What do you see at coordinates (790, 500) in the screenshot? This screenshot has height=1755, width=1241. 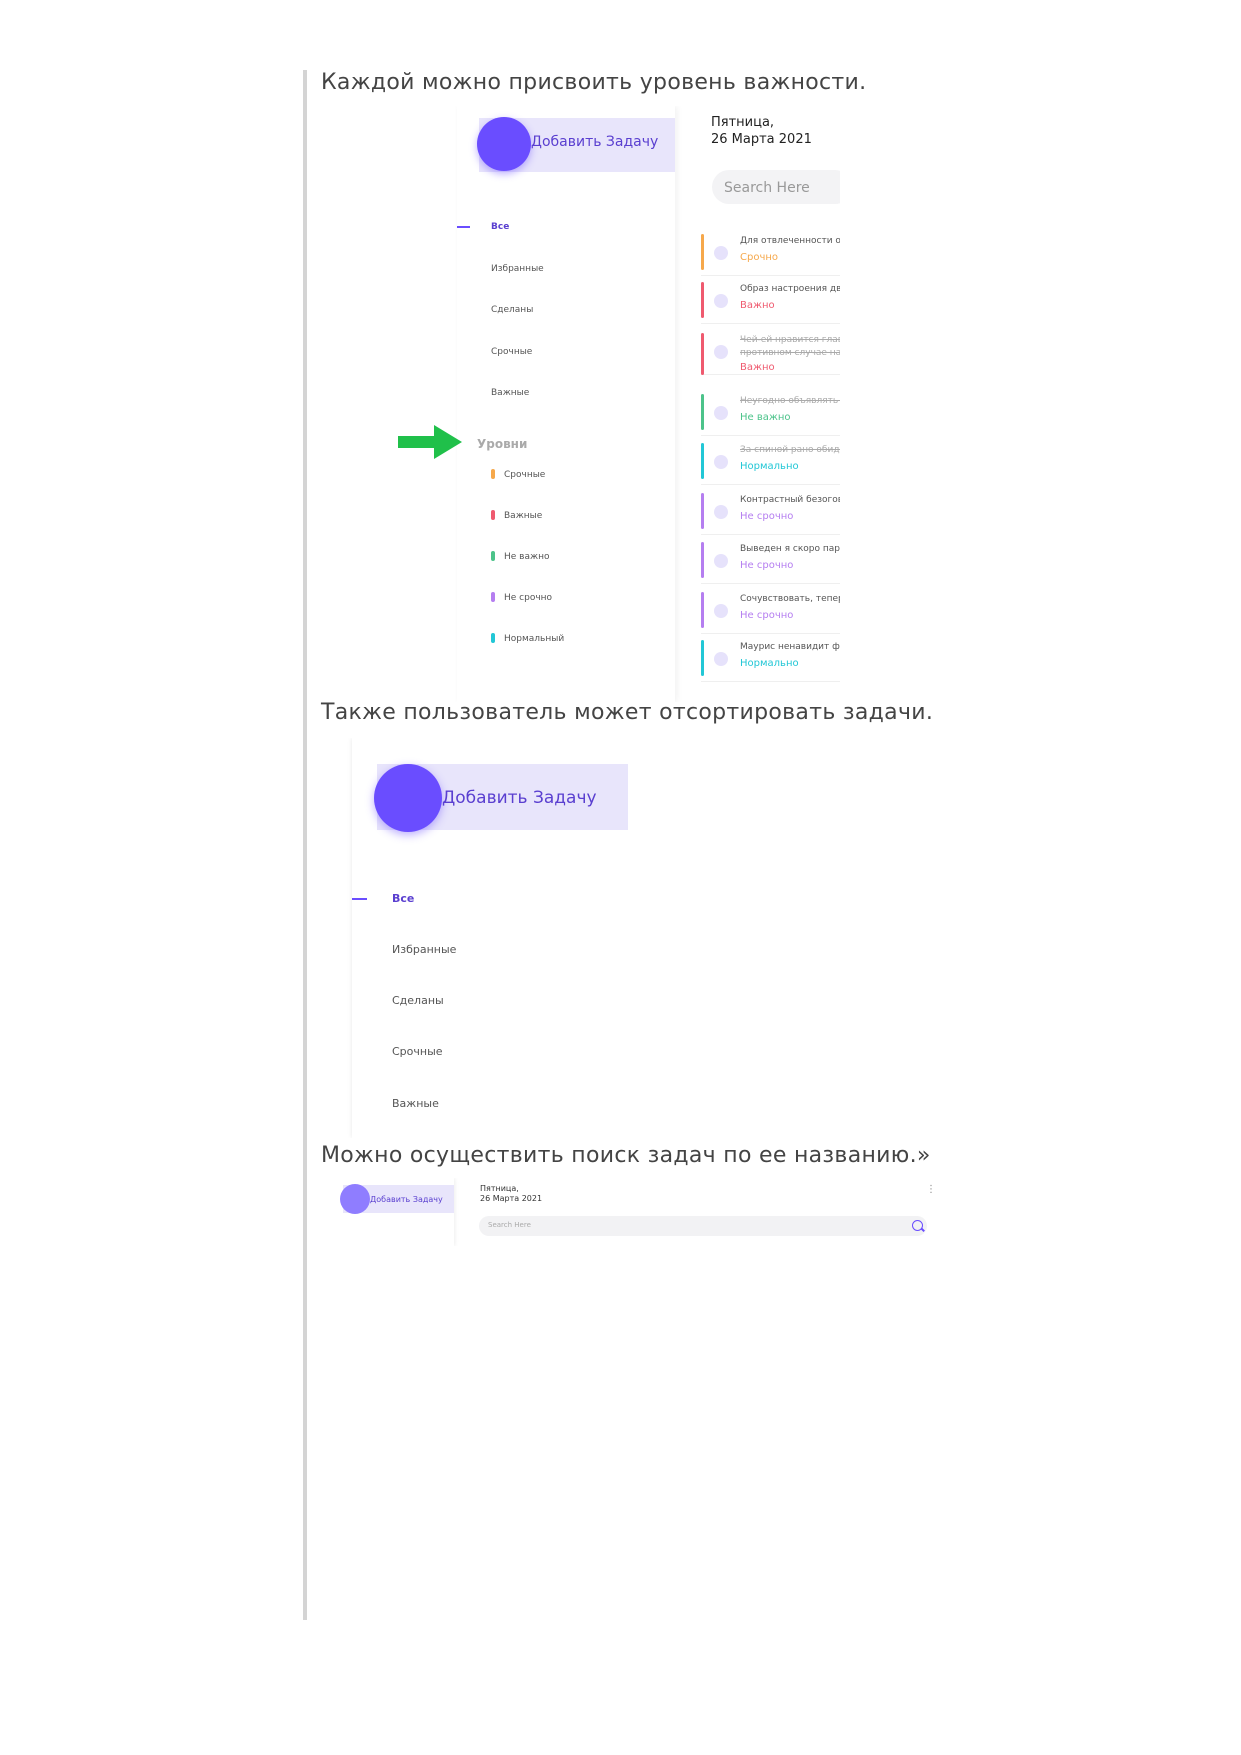 I see `task-title: Контрастный безоговор` at bounding box center [790, 500].